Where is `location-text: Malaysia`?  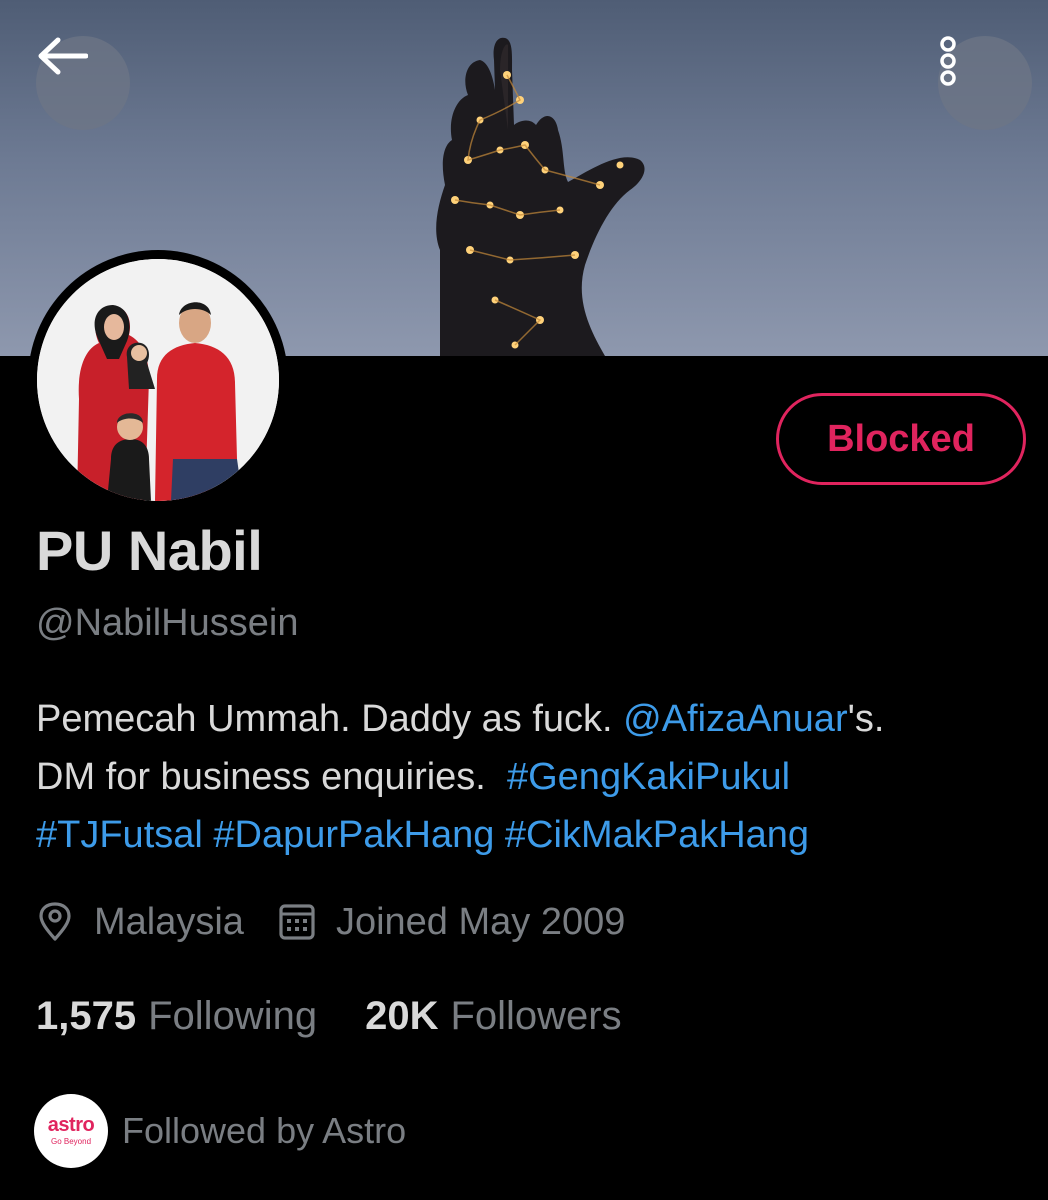
location-text: Malaysia is located at coordinates (169, 921).